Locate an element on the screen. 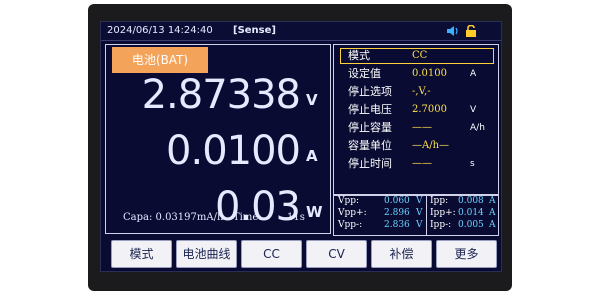  setting-unit: s is located at coordinates (472, 164).